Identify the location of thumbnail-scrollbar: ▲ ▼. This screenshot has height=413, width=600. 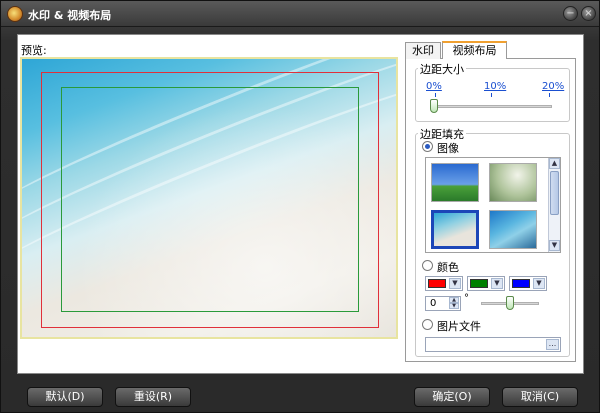
(554, 205).